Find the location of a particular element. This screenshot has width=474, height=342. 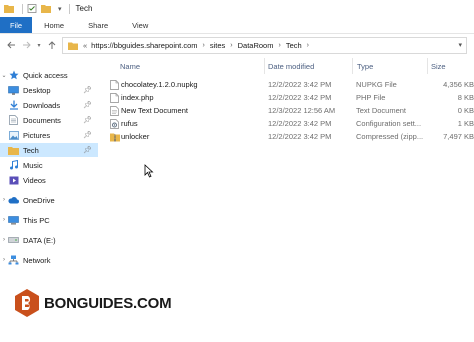

pc-icon is located at coordinates (13, 220).